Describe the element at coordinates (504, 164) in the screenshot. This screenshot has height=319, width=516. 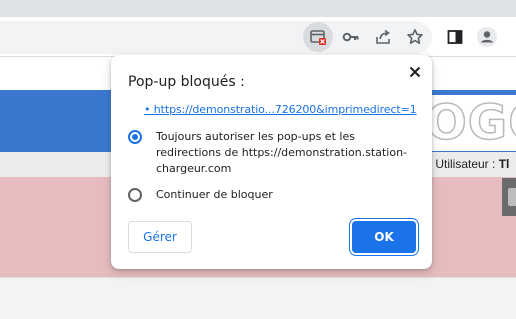
I see `user-name: Tl` at that location.